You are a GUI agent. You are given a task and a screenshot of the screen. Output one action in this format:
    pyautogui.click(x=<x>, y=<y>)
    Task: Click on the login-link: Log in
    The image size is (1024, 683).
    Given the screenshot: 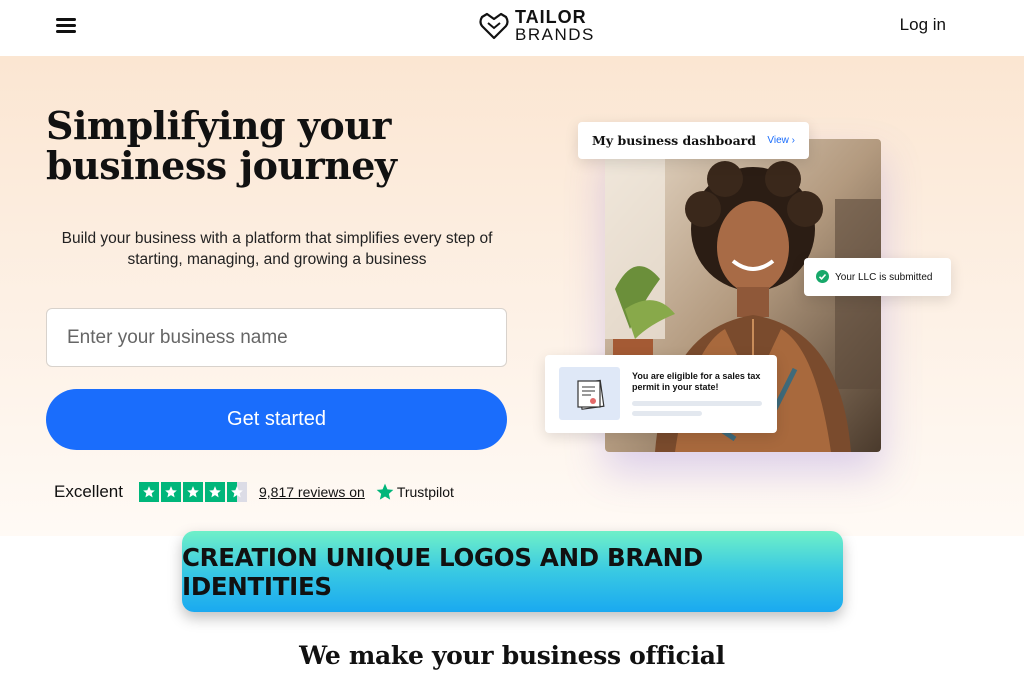 What is the action you would take?
    pyautogui.click(x=923, y=25)
    